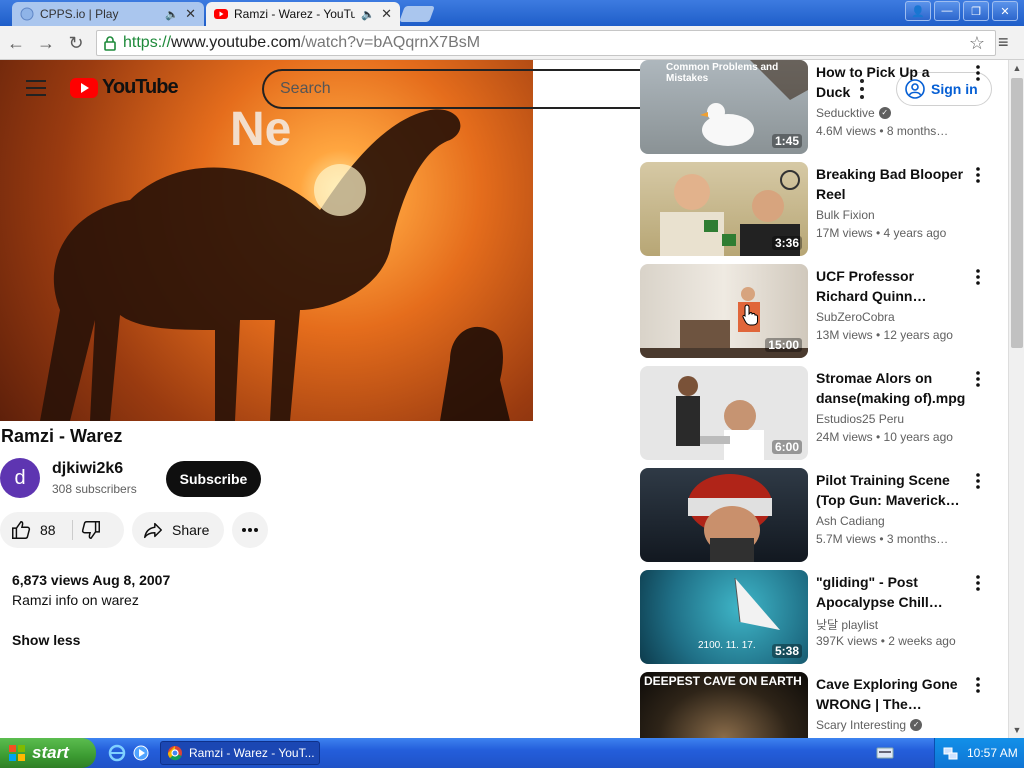  What do you see at coordinates (178, 530) in the screenshot?
I see `share-button: Share` at bounding box center [178, 530].